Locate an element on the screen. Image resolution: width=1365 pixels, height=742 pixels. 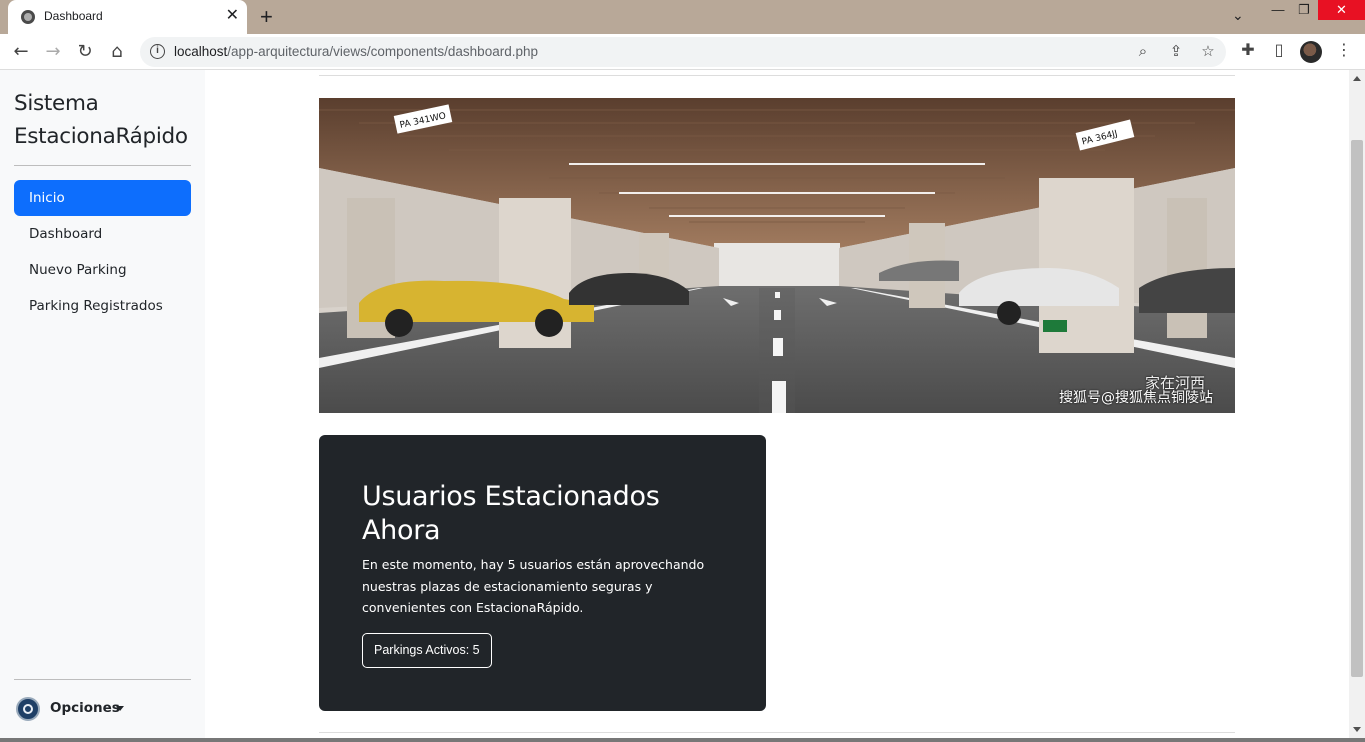
info-icon: i is located at coordinates (157, 51).